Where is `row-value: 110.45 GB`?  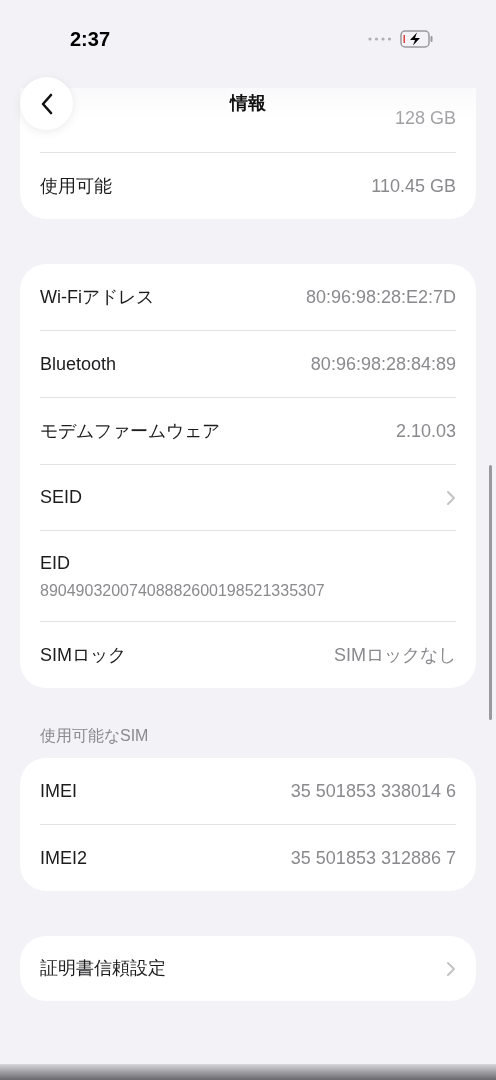 row-value: 110.45 GB is located at coordinates (413, 186).